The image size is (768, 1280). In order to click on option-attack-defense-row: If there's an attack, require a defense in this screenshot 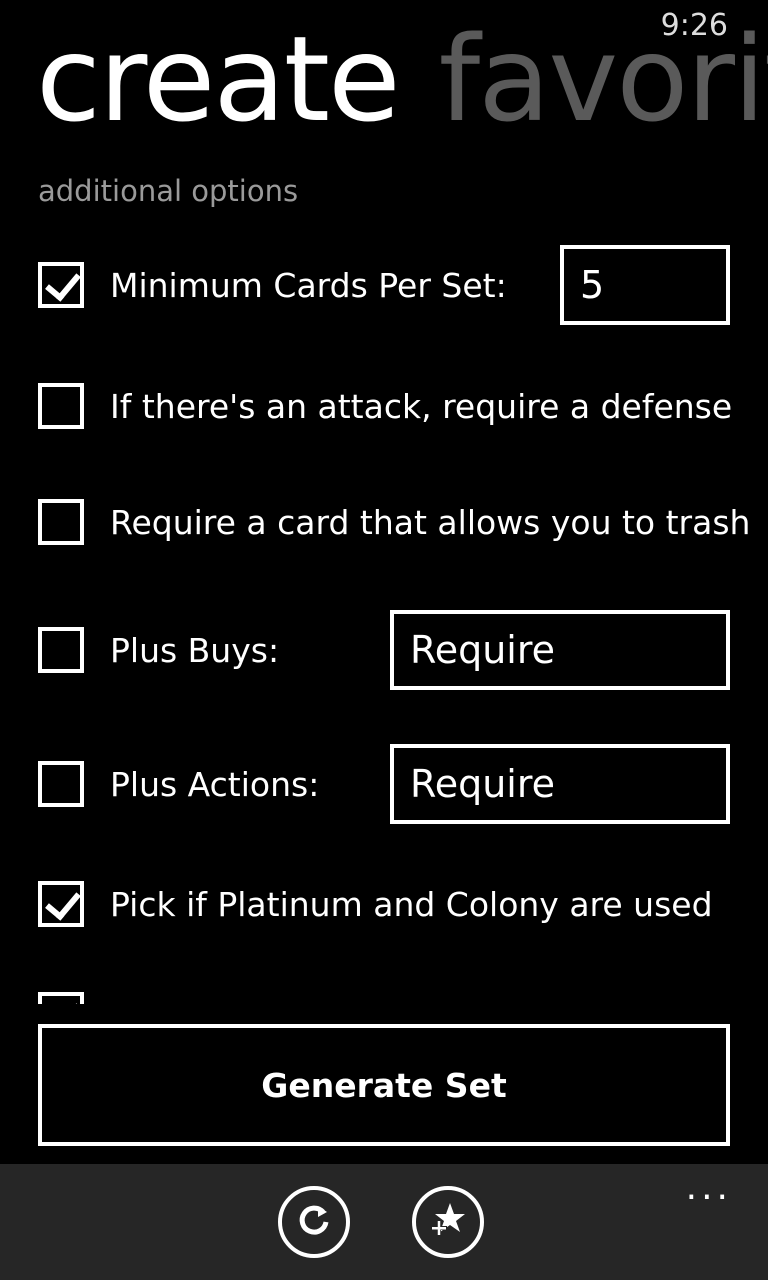, I will do `click(385, 406)`.